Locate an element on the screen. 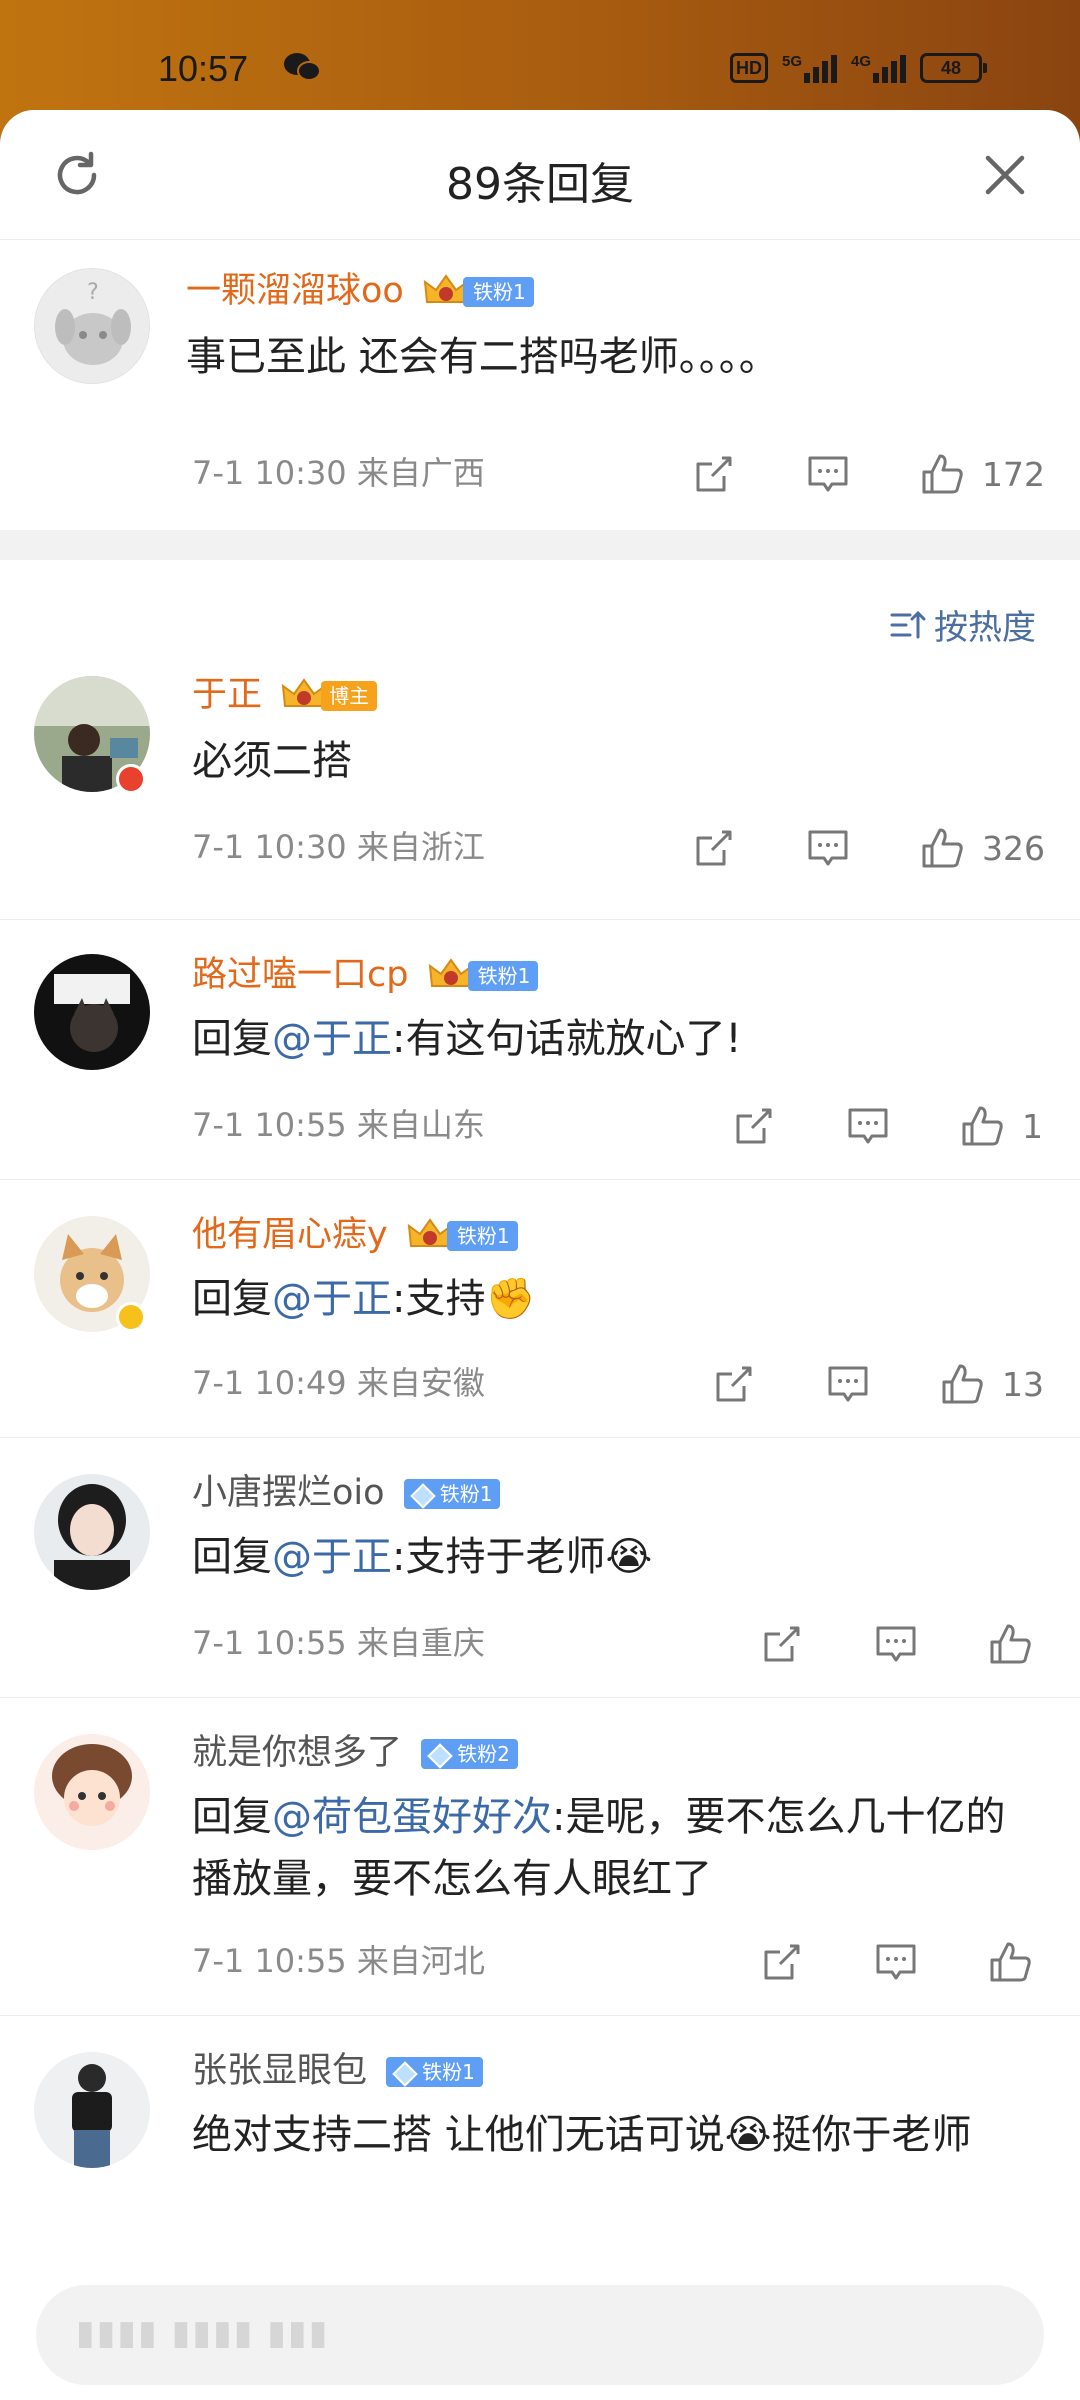  section-divider is located at coordinates (540, 545).